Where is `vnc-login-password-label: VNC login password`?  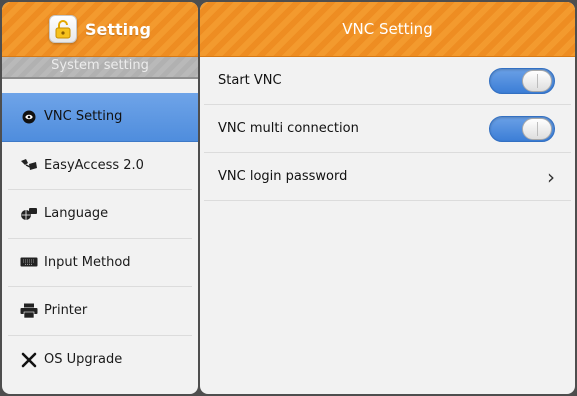 vnc-login-password-label: VNC login password is located at coordinates (283, 176).